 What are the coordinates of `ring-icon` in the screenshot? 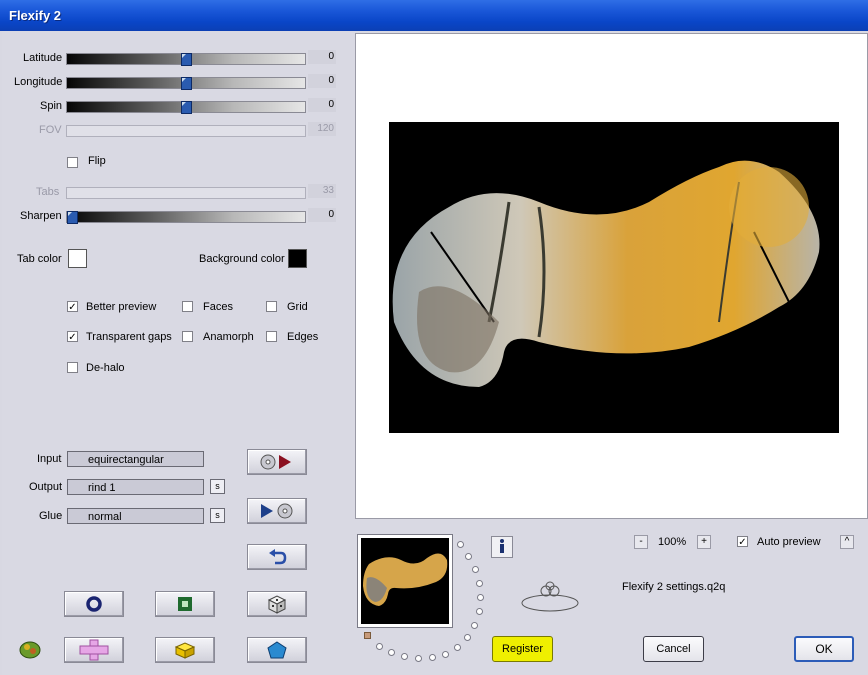 It's located at (94, 604).